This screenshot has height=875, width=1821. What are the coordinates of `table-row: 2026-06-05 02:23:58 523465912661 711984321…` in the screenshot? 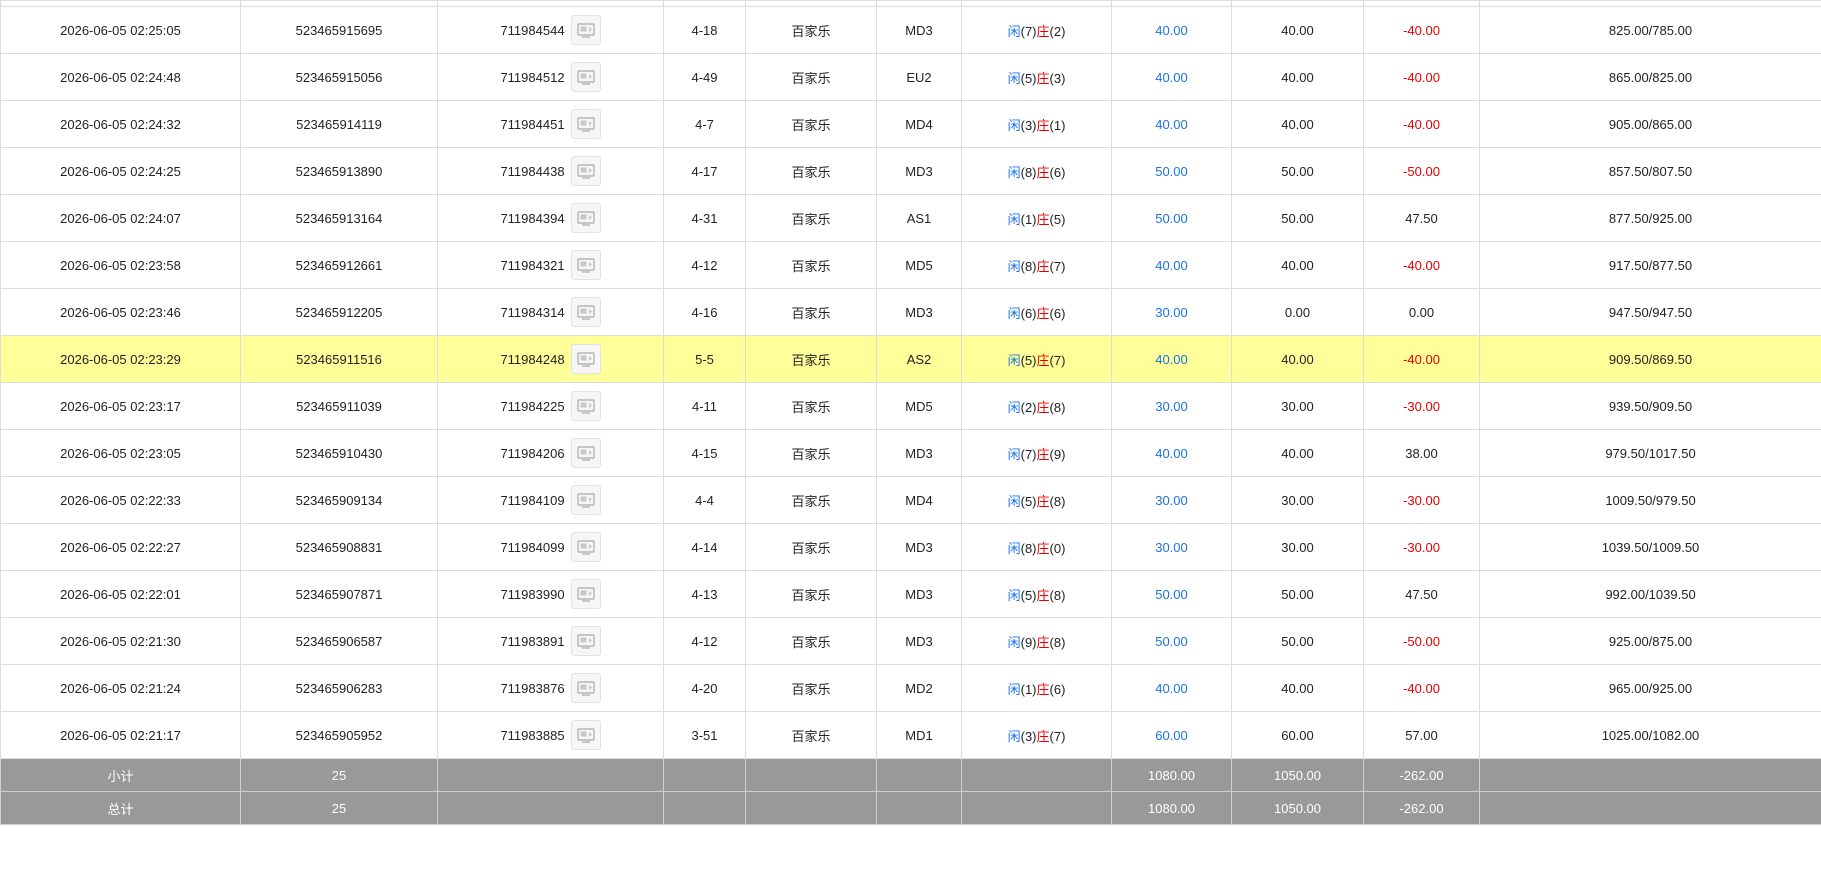 It's located at (910, 265).